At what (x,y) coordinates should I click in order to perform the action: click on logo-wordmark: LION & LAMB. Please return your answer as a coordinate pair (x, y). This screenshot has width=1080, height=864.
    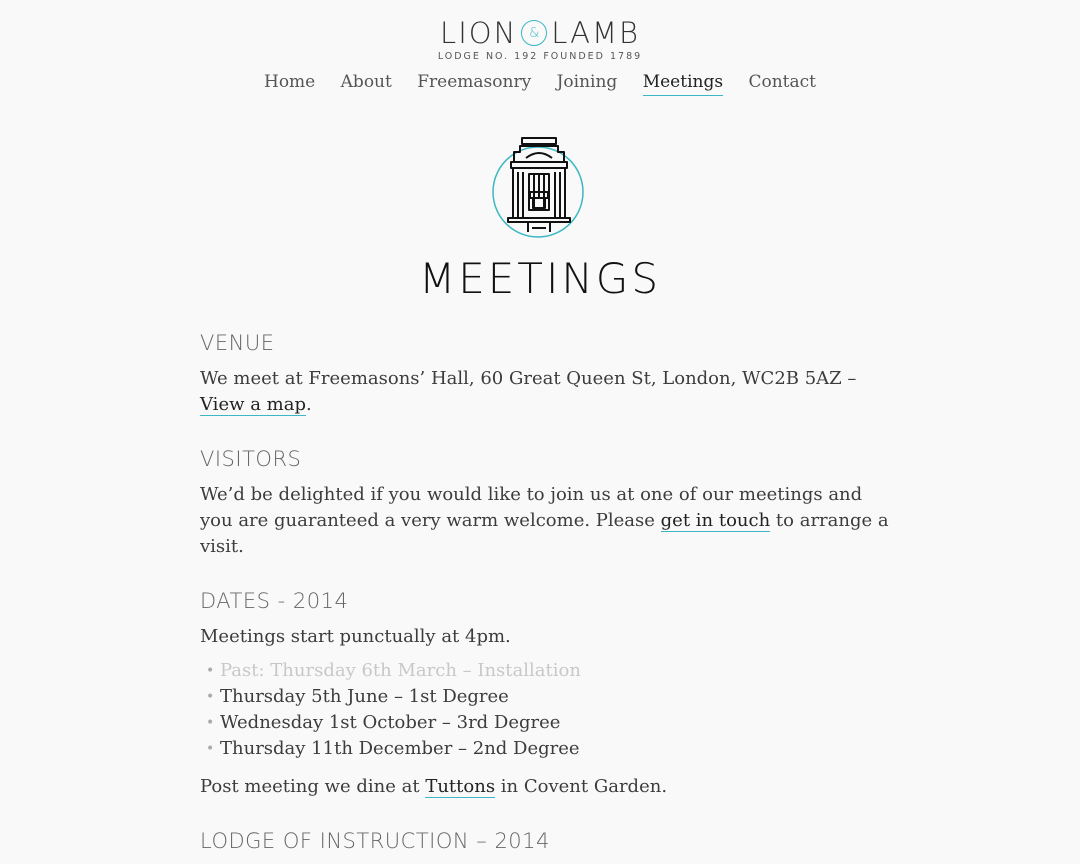
    Looking at the image, I should click on (540, 33).